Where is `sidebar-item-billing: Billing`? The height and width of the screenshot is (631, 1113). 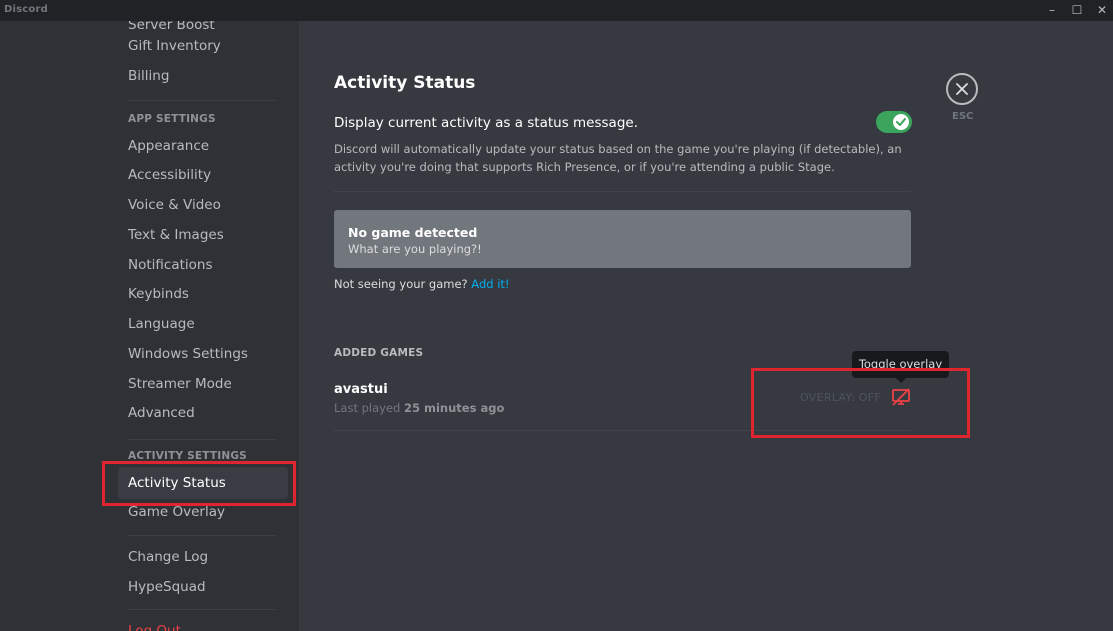 sidebar-item-billing: Billing is located at coordinates (203, 76).